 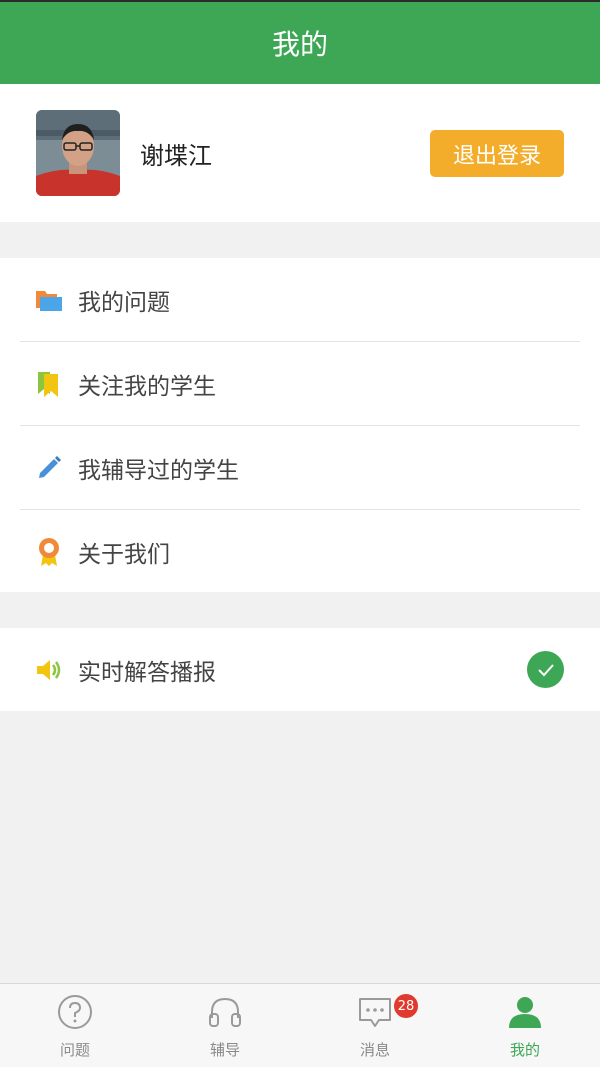 I want to click on person-icon, so click(x=525, y=1012).